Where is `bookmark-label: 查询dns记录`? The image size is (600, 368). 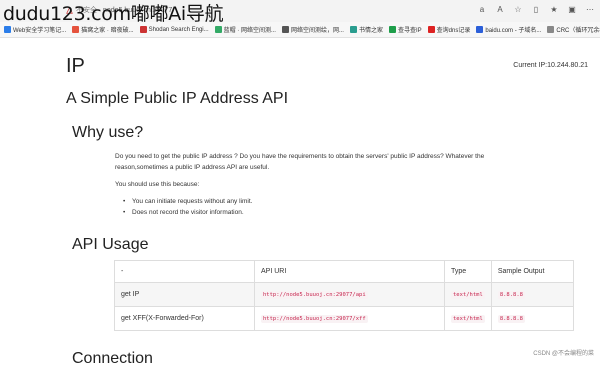
bookmark-label: 查询dns记录 is located at coordinates (453, 31).